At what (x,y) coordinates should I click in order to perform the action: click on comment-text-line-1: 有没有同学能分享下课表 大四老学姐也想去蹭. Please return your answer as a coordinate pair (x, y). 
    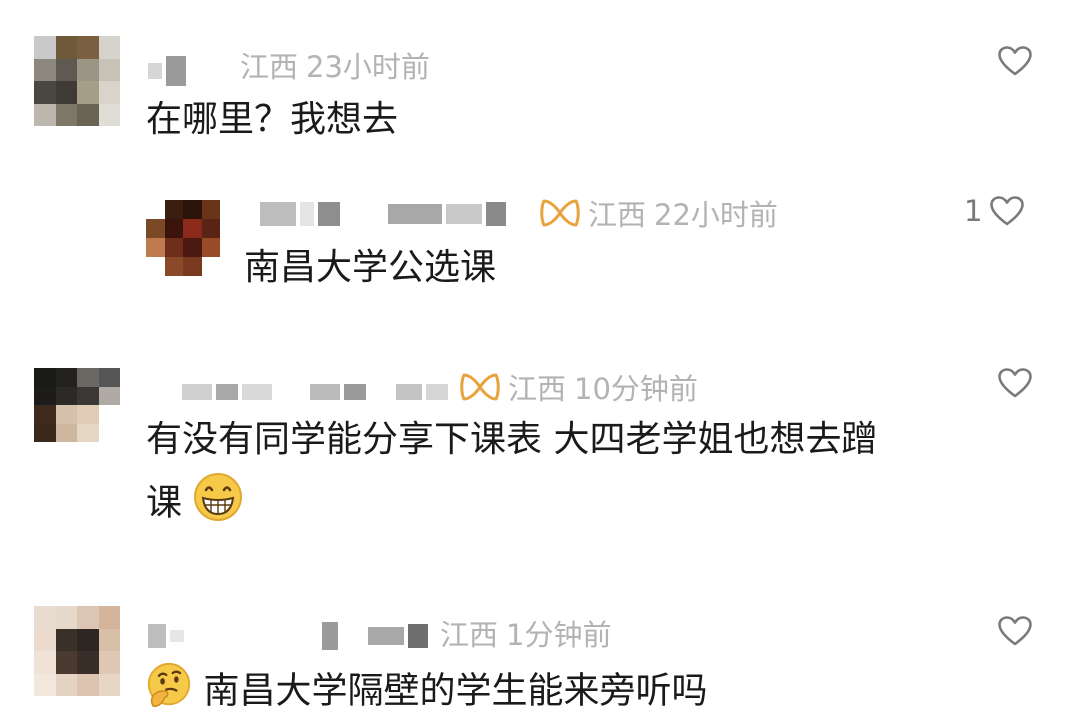
    Looking at the image, I should click on (512, 439).